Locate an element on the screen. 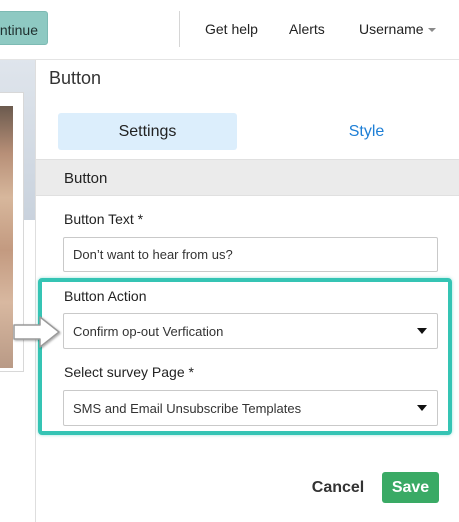  cancel-button: Cancel is located at coordinates (338, 488).